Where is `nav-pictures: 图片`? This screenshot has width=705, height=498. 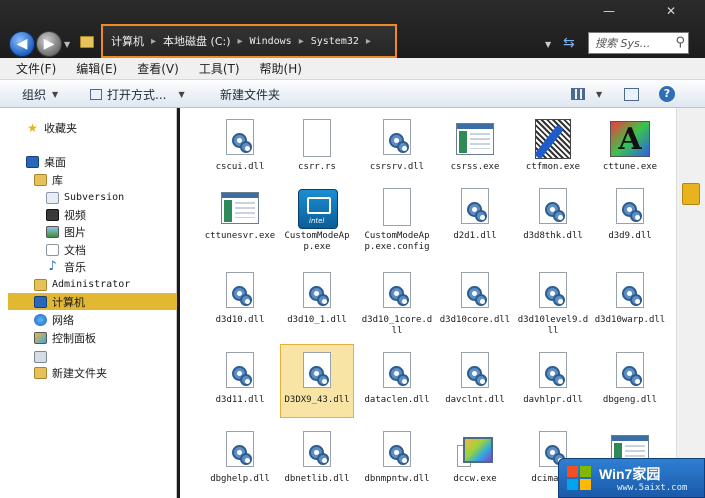 nav-pictures: 图片 is located at coordinates (66, 231).